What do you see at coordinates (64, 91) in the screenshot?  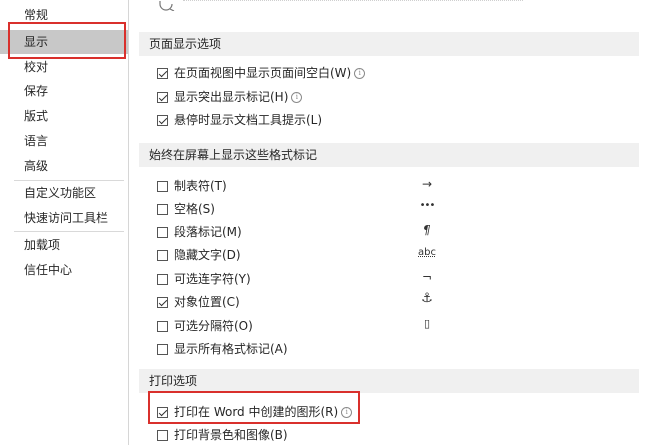 I see `sidebar-item-save: 保存` at bounding box center [64, 91].